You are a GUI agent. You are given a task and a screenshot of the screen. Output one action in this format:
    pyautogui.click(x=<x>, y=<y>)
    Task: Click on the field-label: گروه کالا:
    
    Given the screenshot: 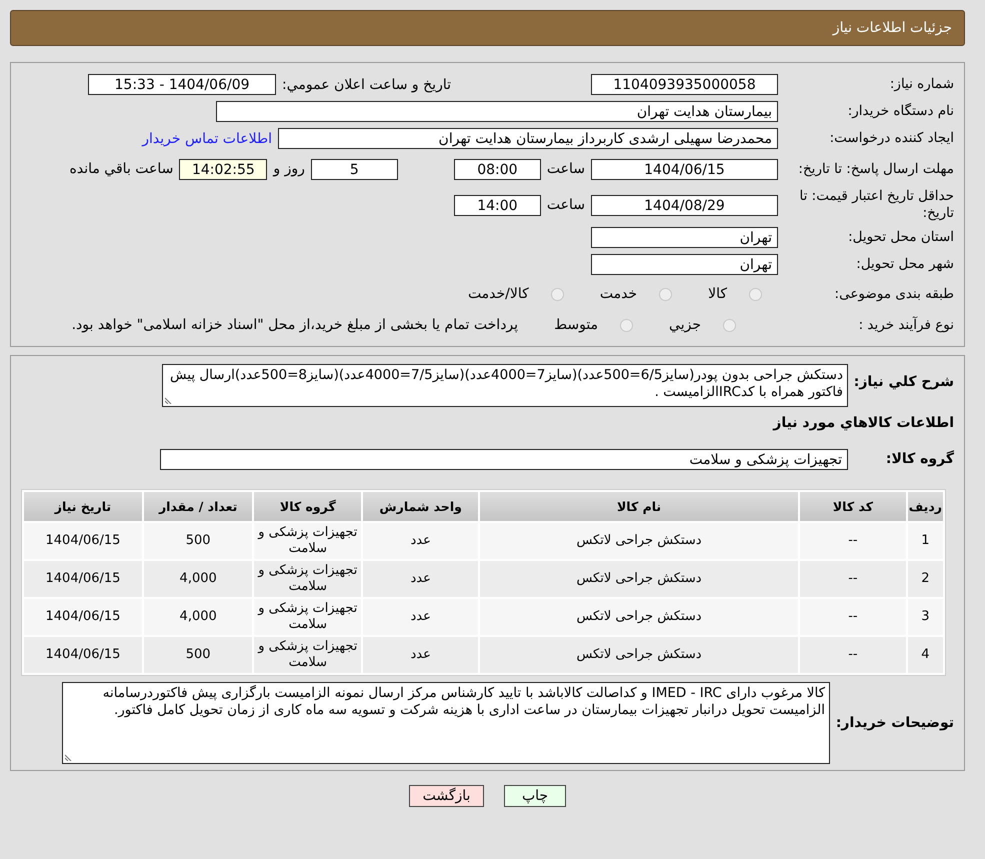 What is the action you would take?
    pyautogui.click(x=919, y=459)
    